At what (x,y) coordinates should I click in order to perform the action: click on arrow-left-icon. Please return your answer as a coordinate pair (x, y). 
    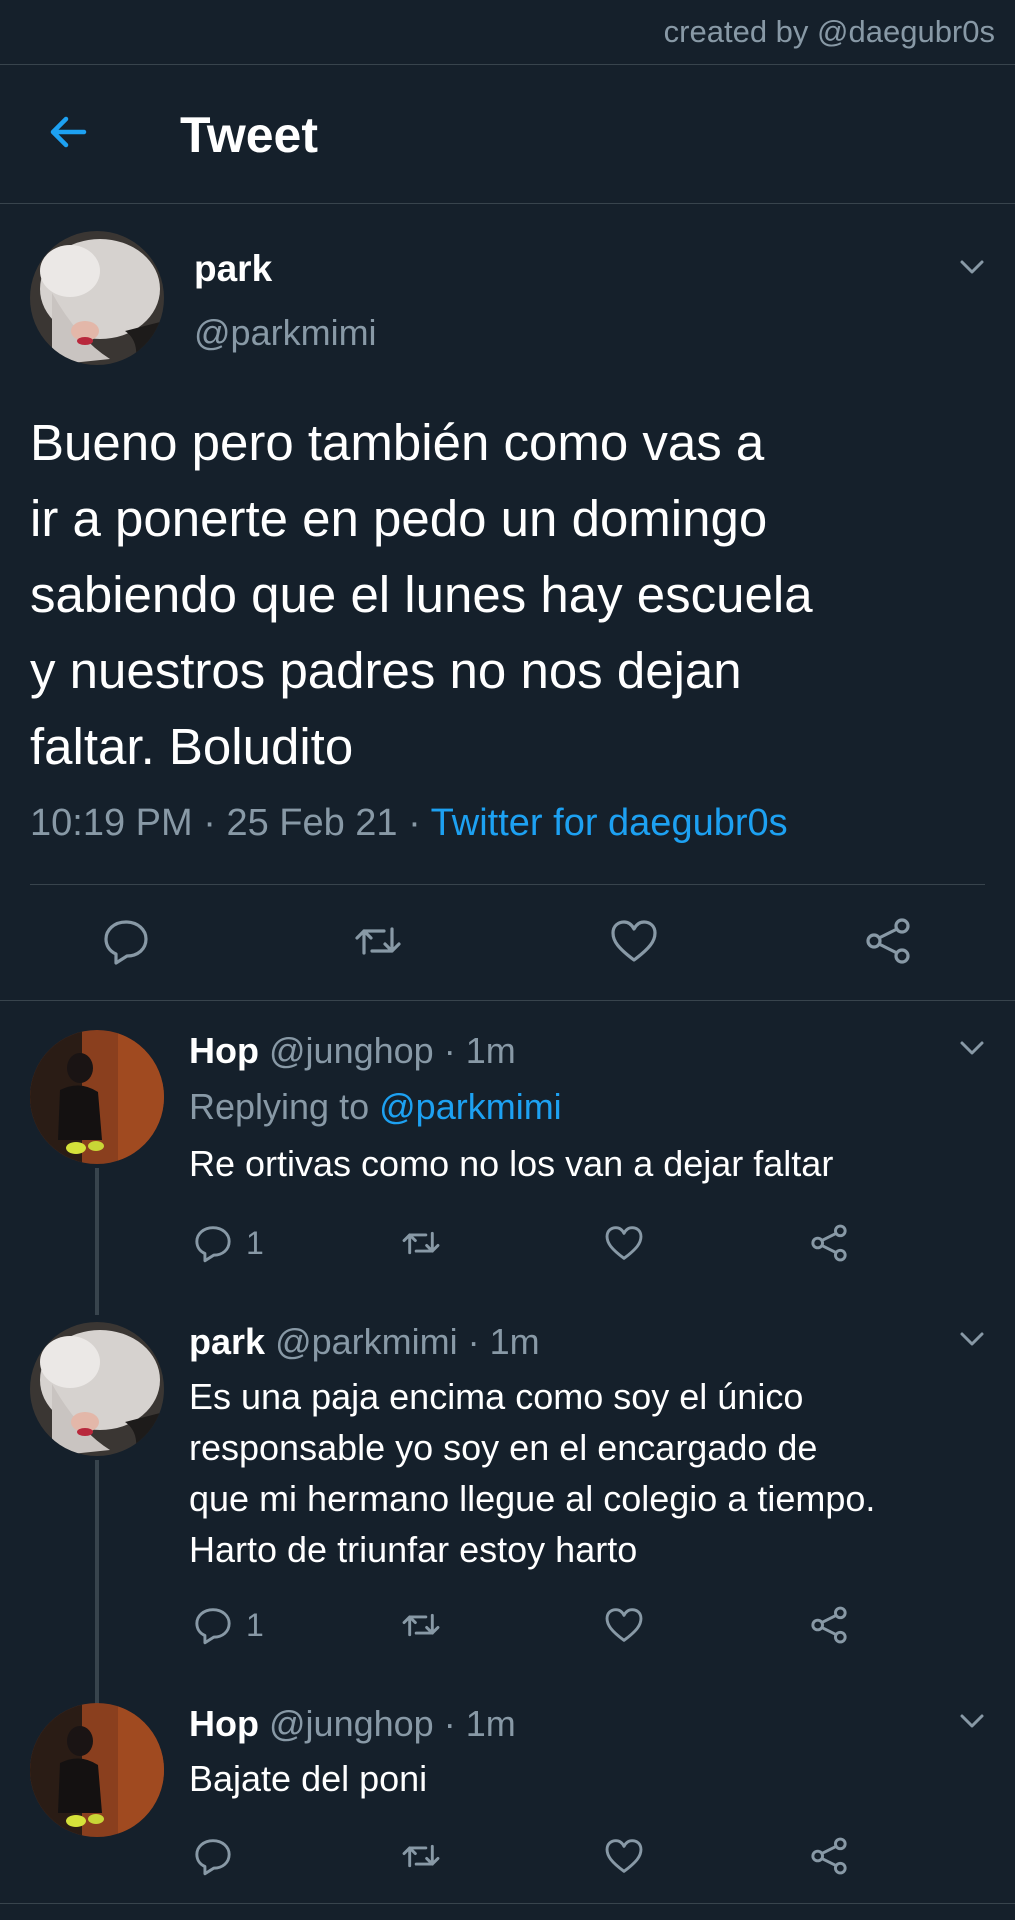
    Looking at the image, I should click on (68, 132).